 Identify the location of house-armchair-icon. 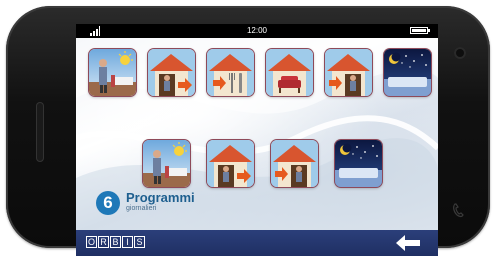
(289, 72).